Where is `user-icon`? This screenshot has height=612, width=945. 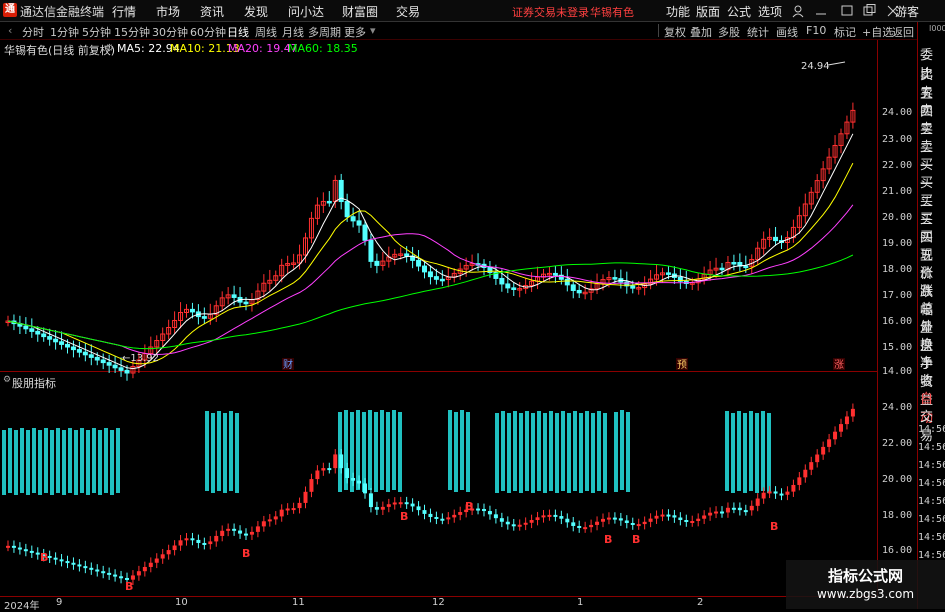 user-icon is located at coordinates (798, 11).